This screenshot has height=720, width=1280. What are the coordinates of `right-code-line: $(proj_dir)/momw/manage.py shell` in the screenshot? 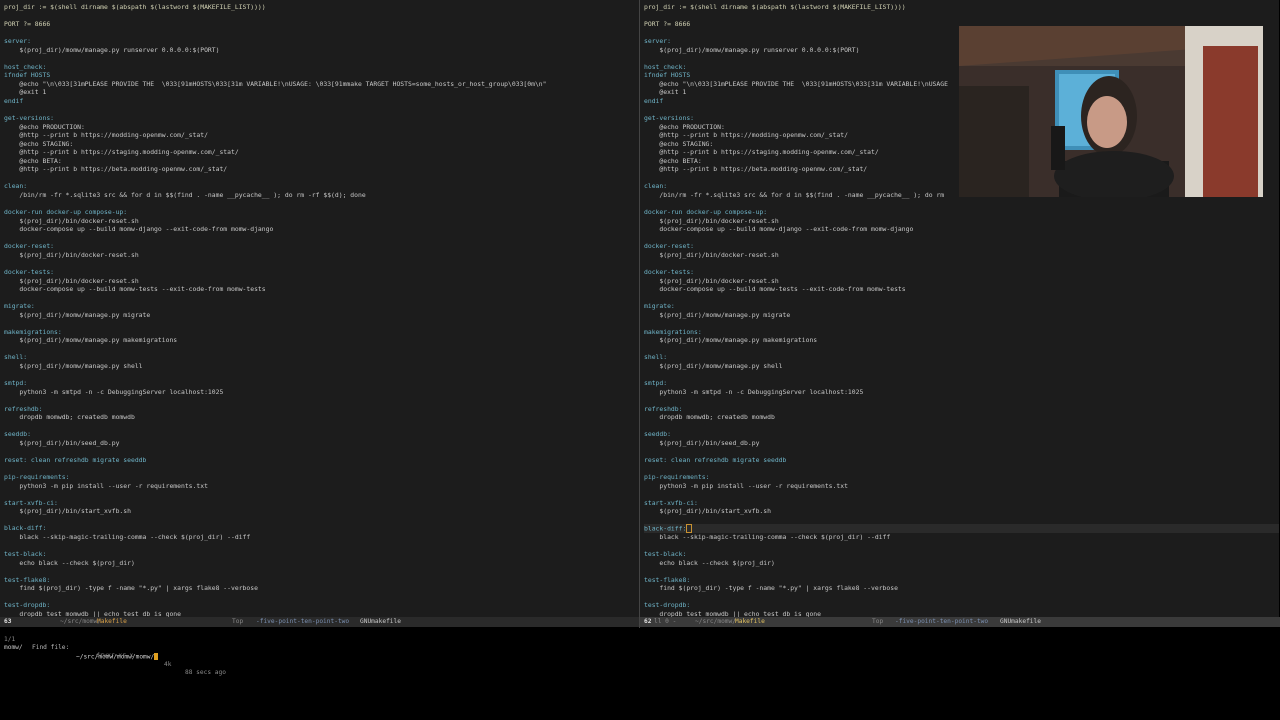 It's located at (961, 366).